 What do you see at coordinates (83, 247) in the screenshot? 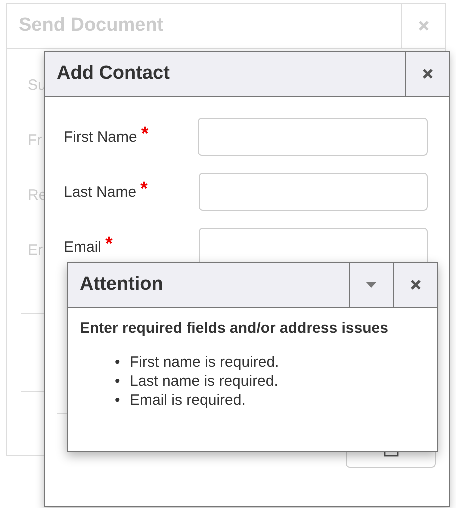
I see `field-label: Email` at bounding box center [83, 247].